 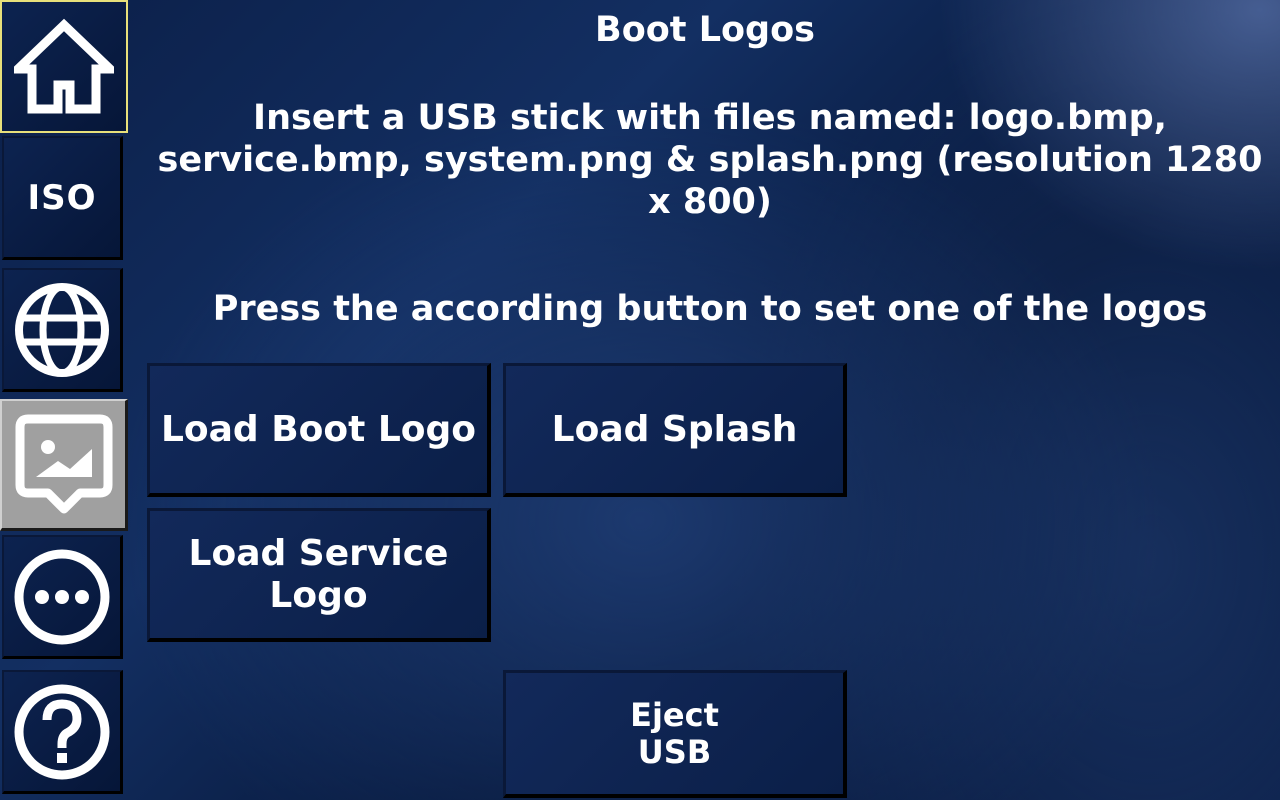 I want to click on load-service-logo-label: Load Service Logo, so click(x=318, y=574).